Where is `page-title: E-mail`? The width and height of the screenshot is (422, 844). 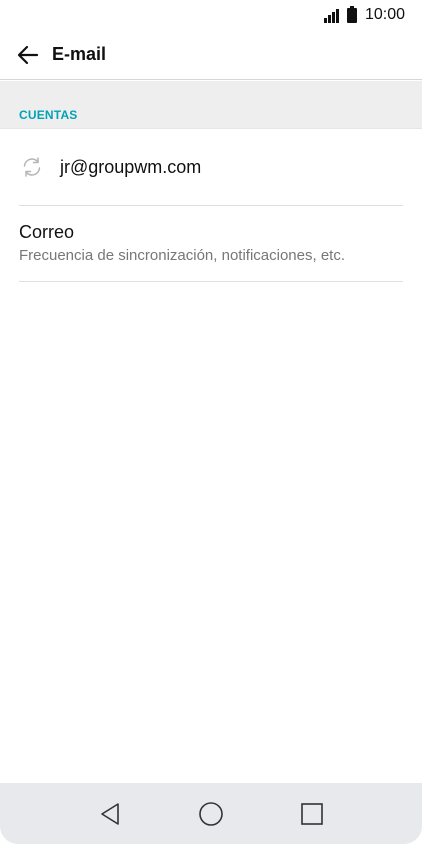
page-title: E-mail is located at coordinates (79, 54).